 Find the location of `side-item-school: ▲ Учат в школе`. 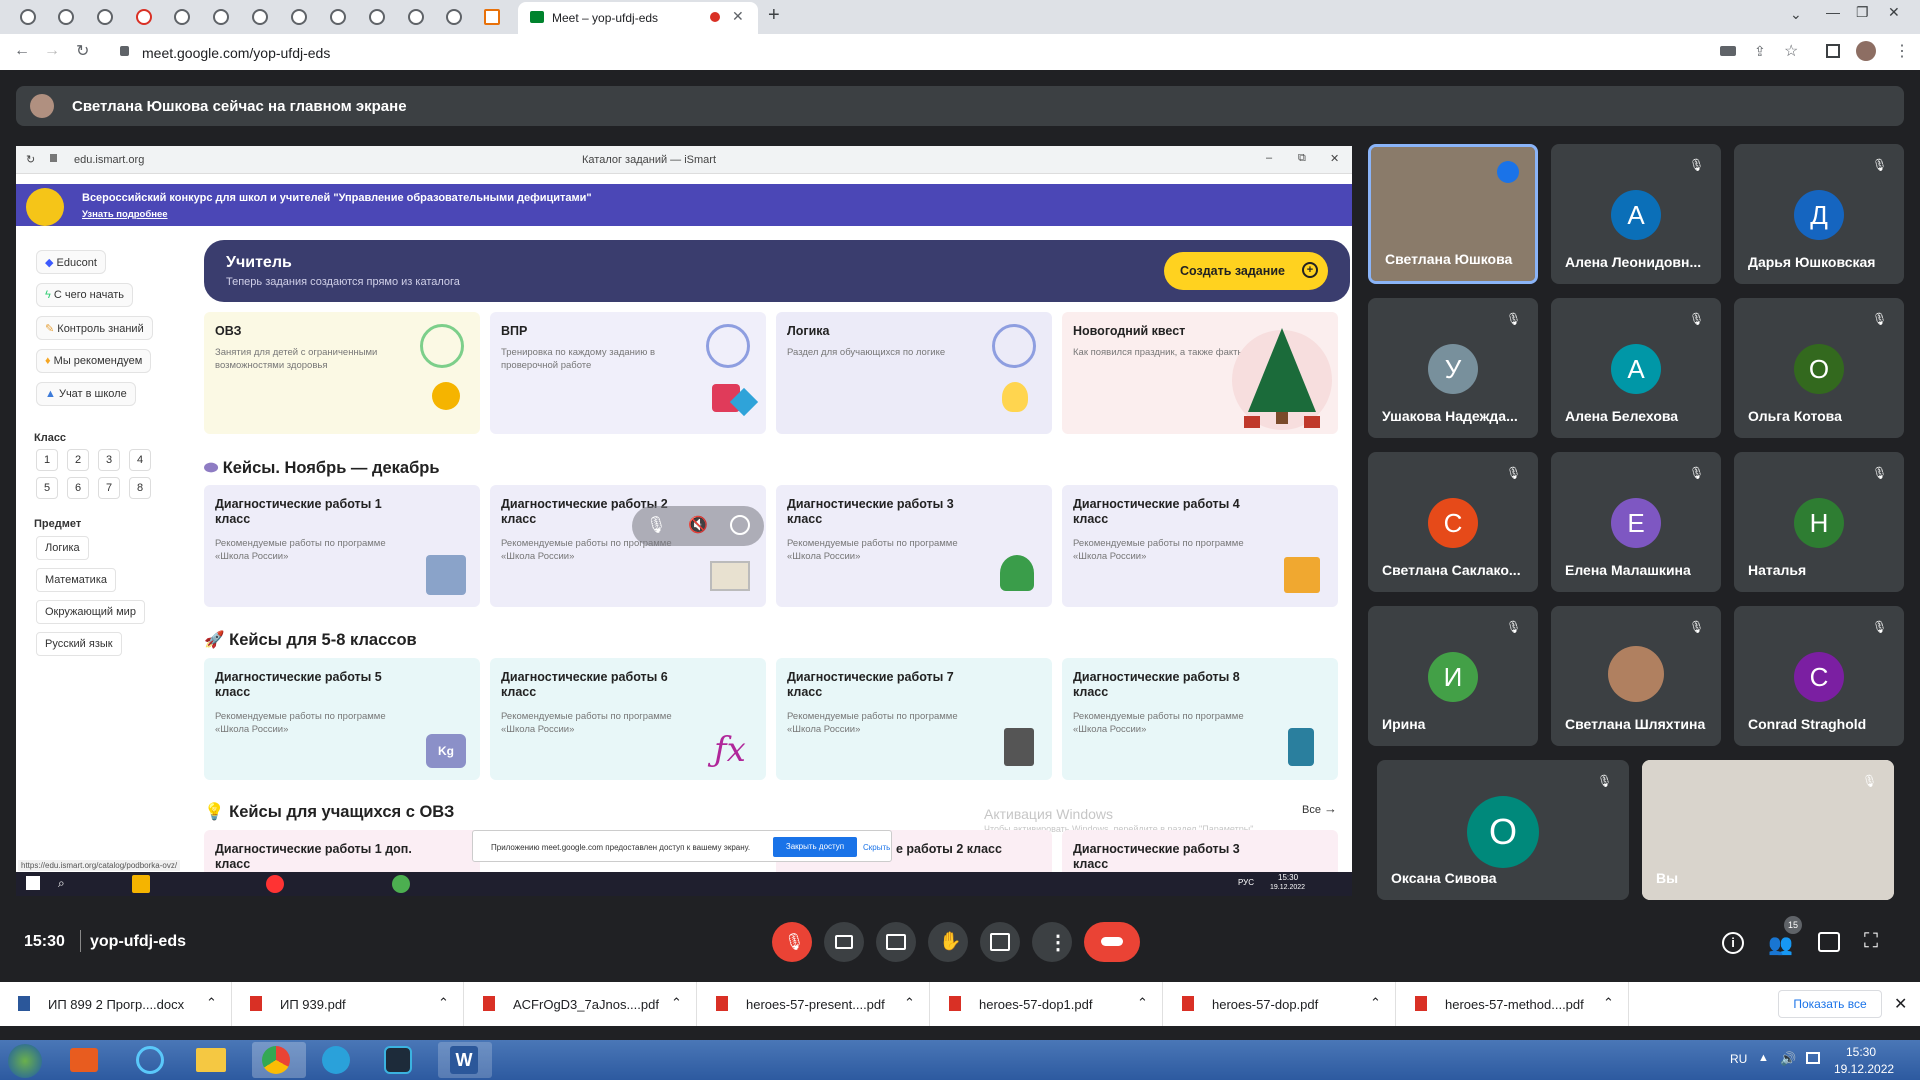

side-item-school: ▲ Учат в школе is located at coordinates (86, 394).